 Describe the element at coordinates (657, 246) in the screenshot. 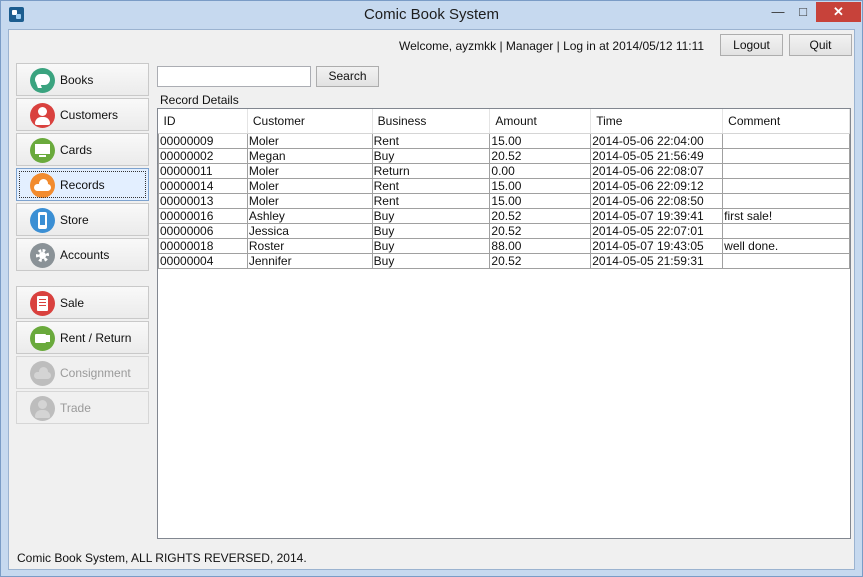

I see `table-cell: 2014-05-07 19:43:05` at that location.